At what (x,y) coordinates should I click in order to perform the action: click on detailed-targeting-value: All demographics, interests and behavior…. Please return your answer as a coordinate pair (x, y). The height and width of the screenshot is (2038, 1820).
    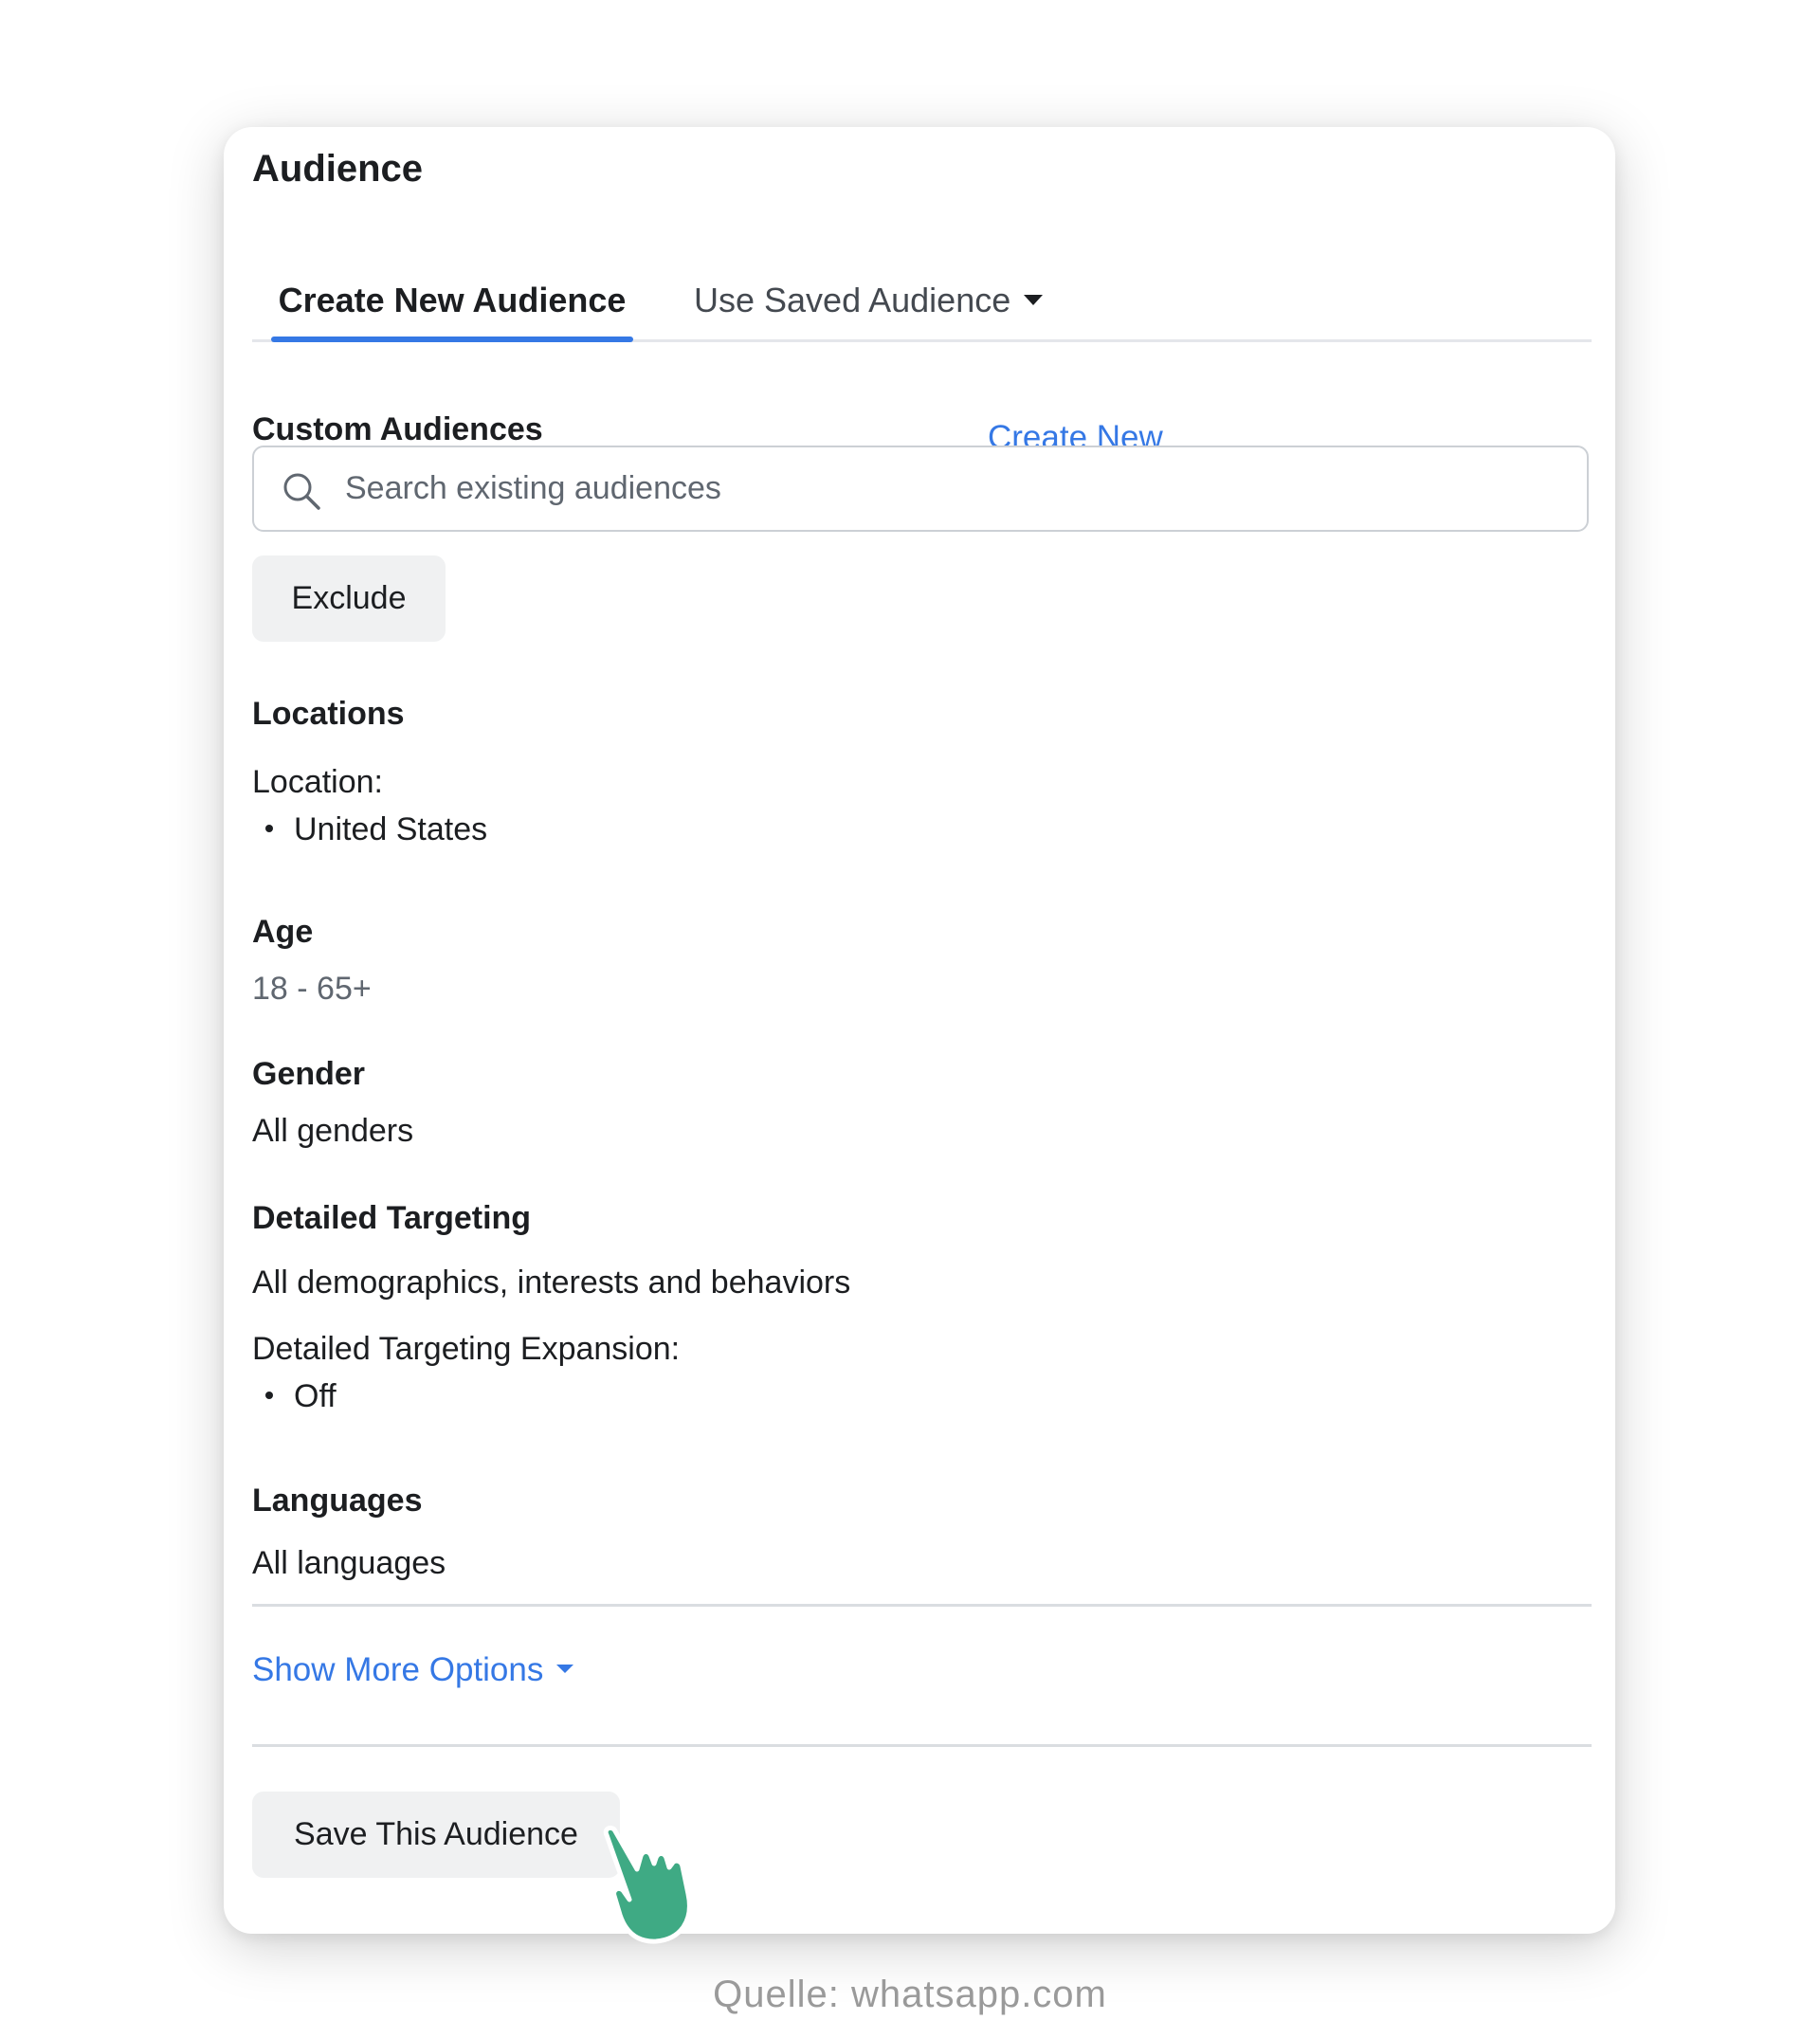
    Looking at the image, I should click on (551, 1283).